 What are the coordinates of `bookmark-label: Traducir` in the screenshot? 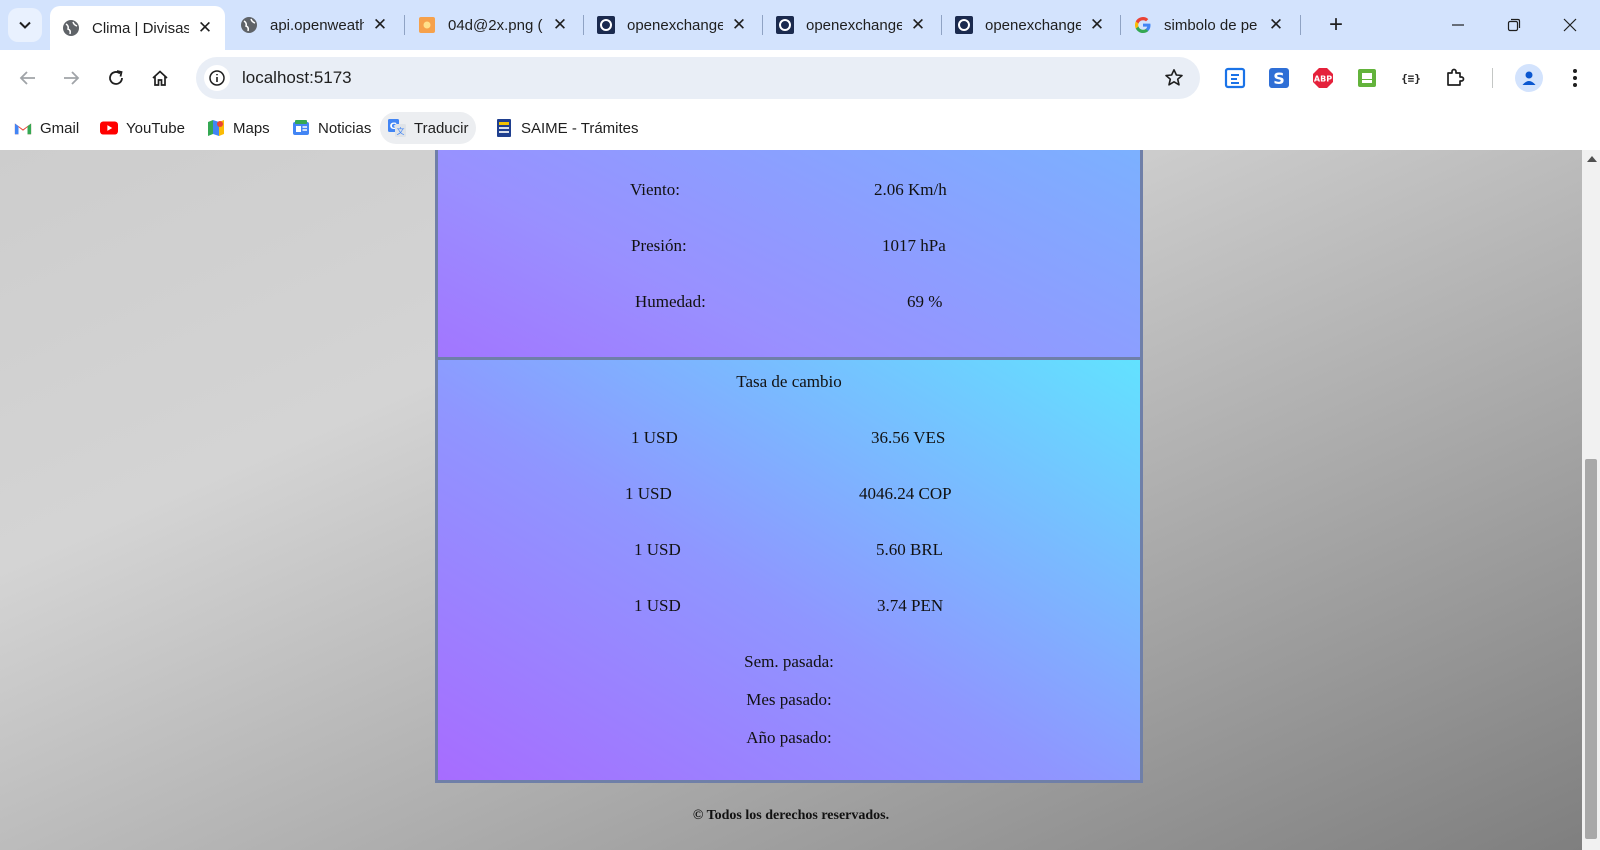 It's located at (441, 128).